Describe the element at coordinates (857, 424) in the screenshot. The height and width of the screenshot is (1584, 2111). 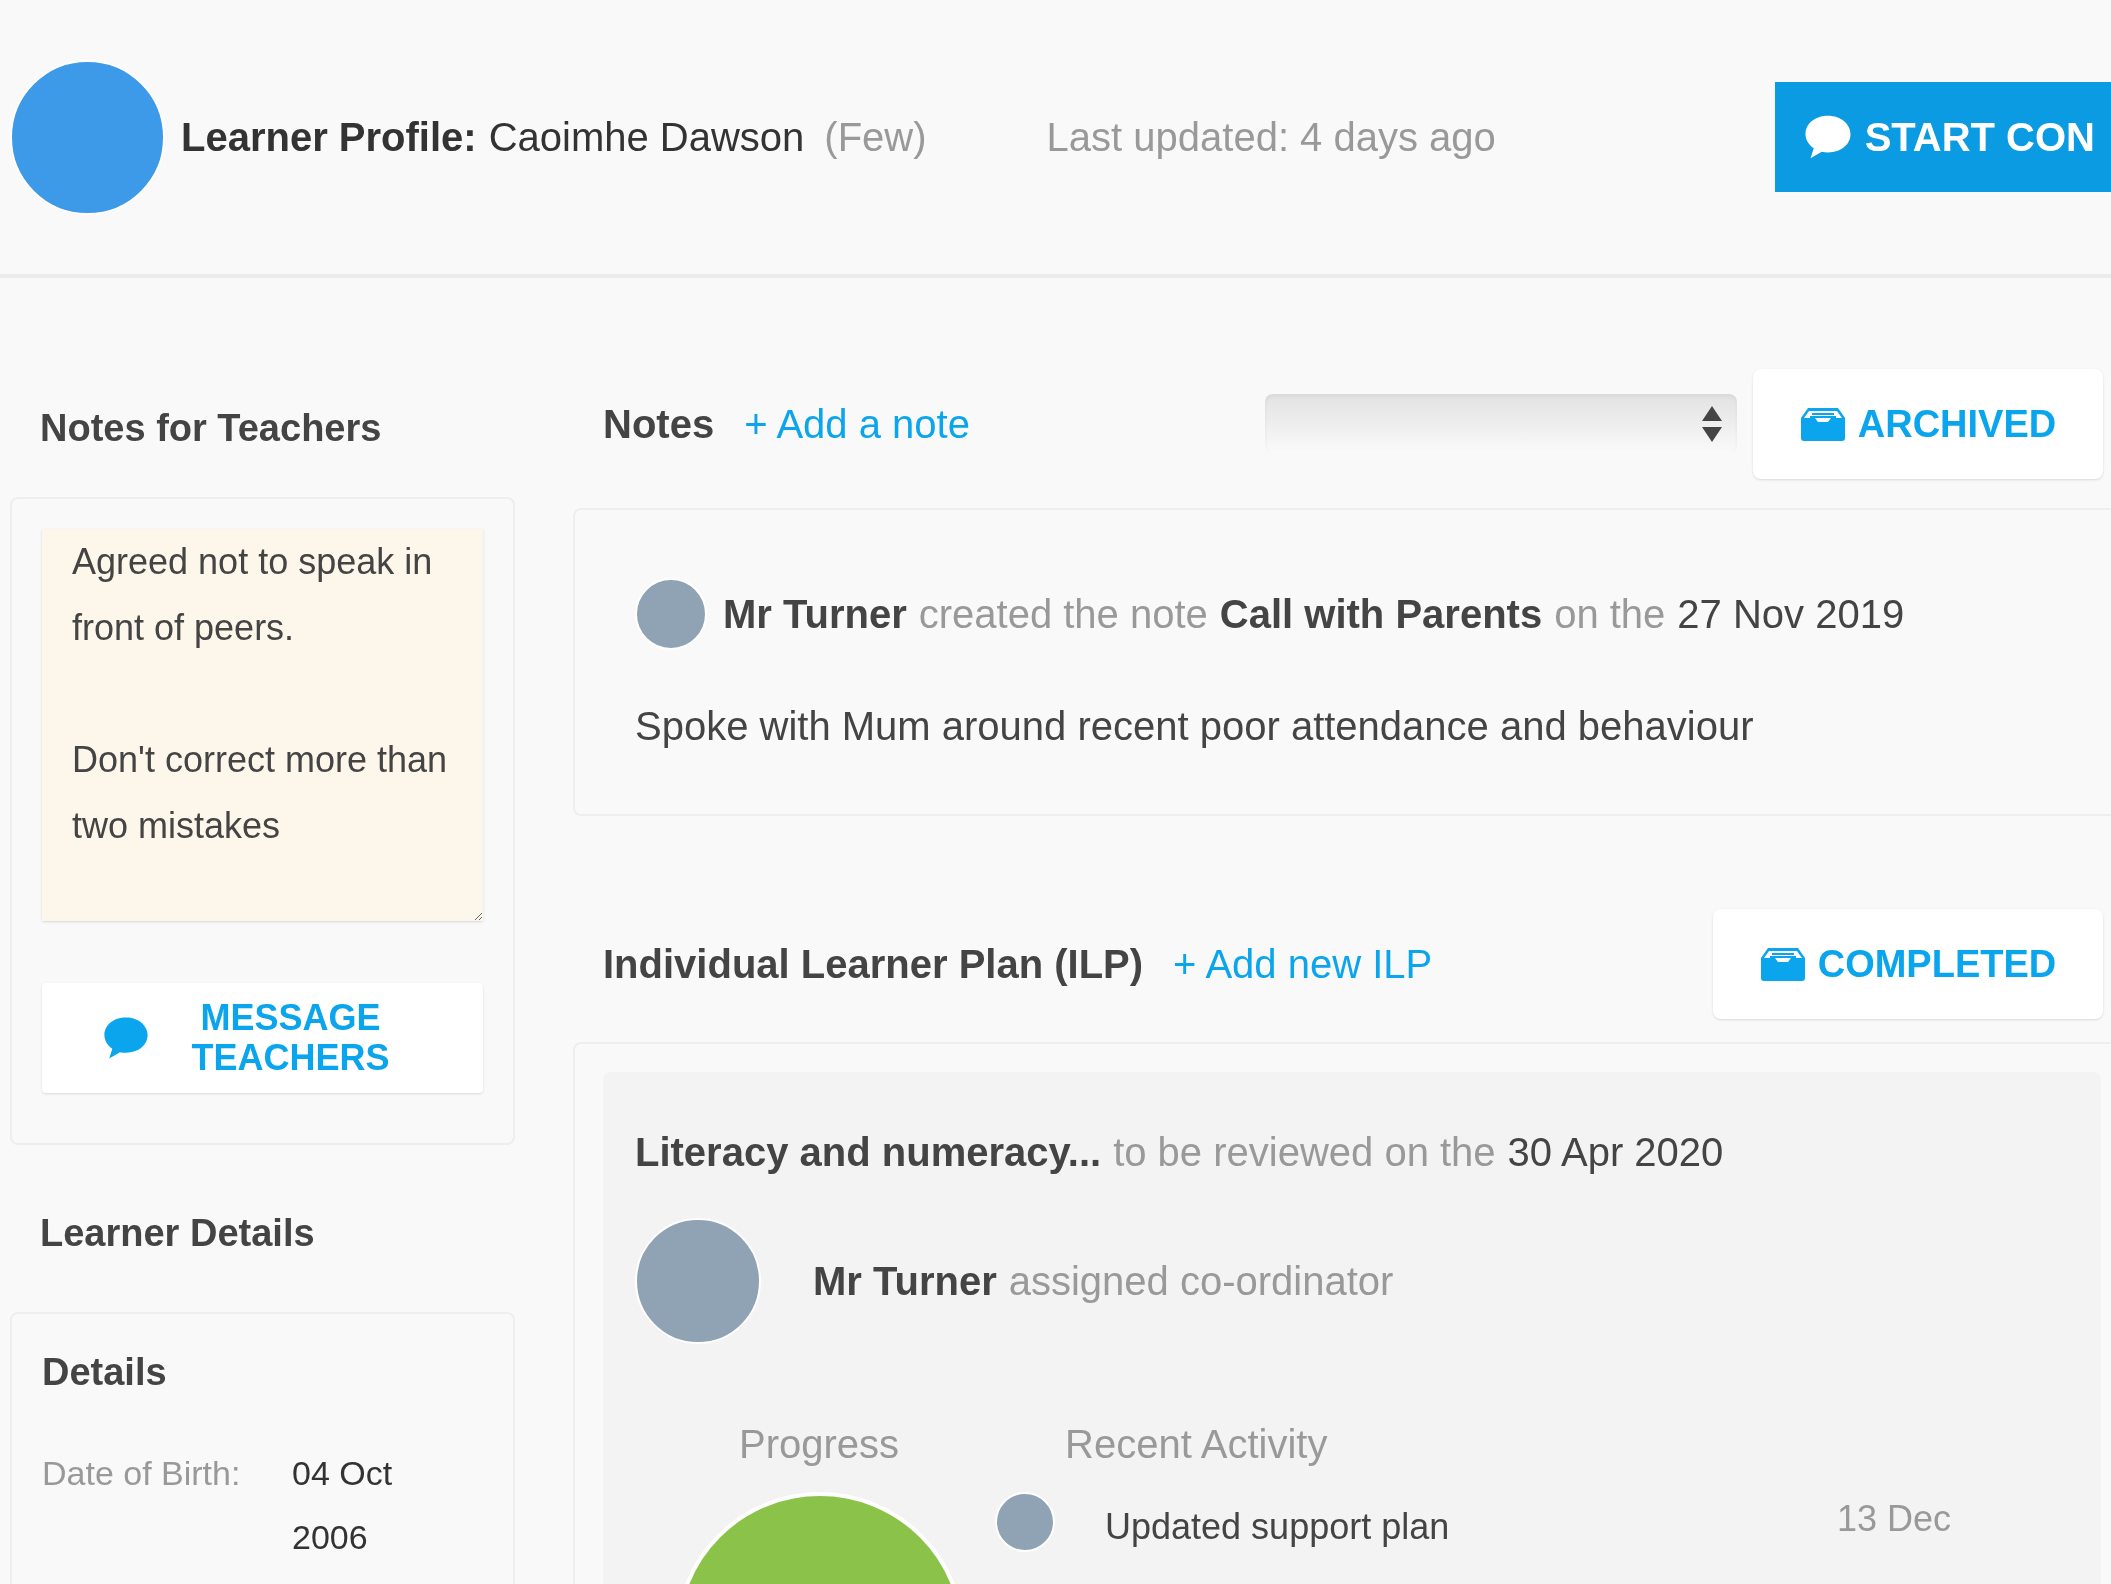
I see `add-note-link: + Add a note` at that location.